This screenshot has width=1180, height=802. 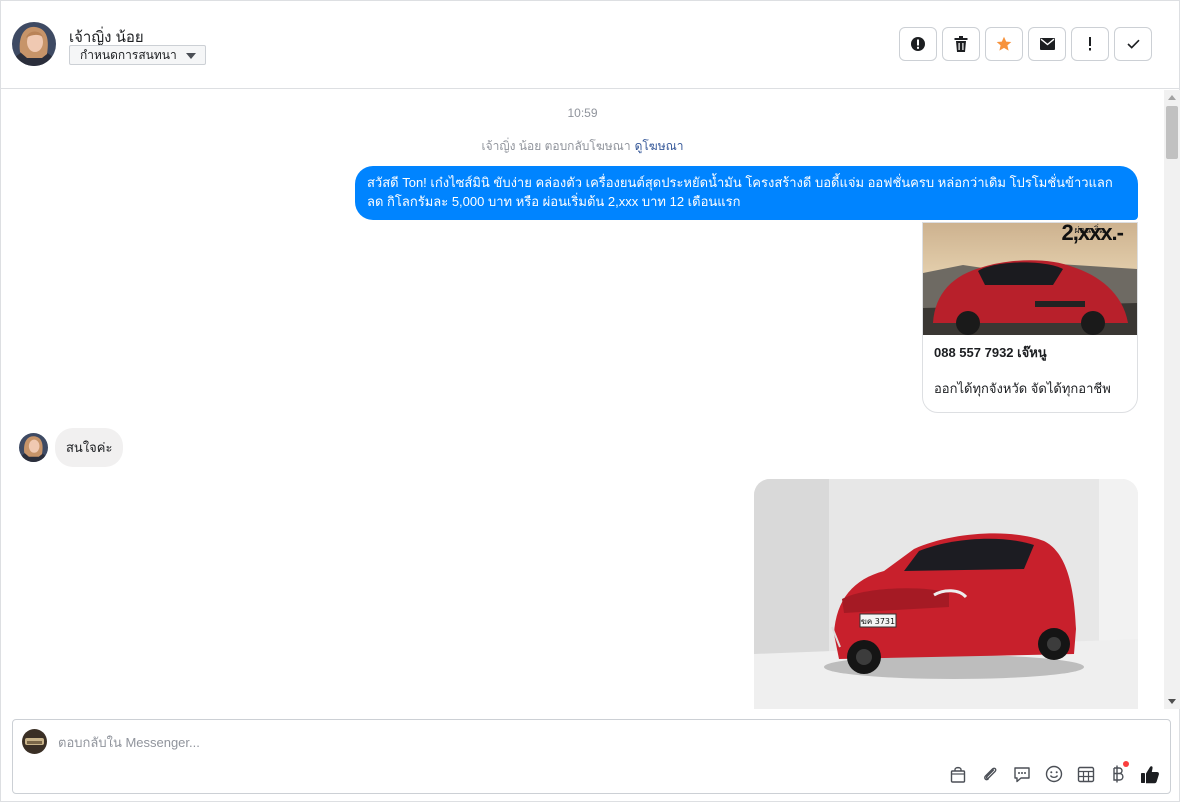 What do you see at coordinates (556, 146) in the screenshot?
I see `ad-reply-note-text: เจ้าญิ่ง น้อย ตอบกลับโฆษณา` at bounding box center [556, 146].